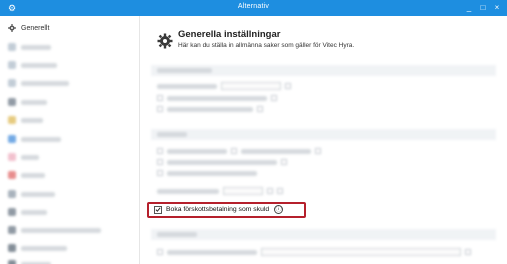 This screenshot has width=507, height=264. I want to click on info-icon: ⓘ, so click(279, 209).